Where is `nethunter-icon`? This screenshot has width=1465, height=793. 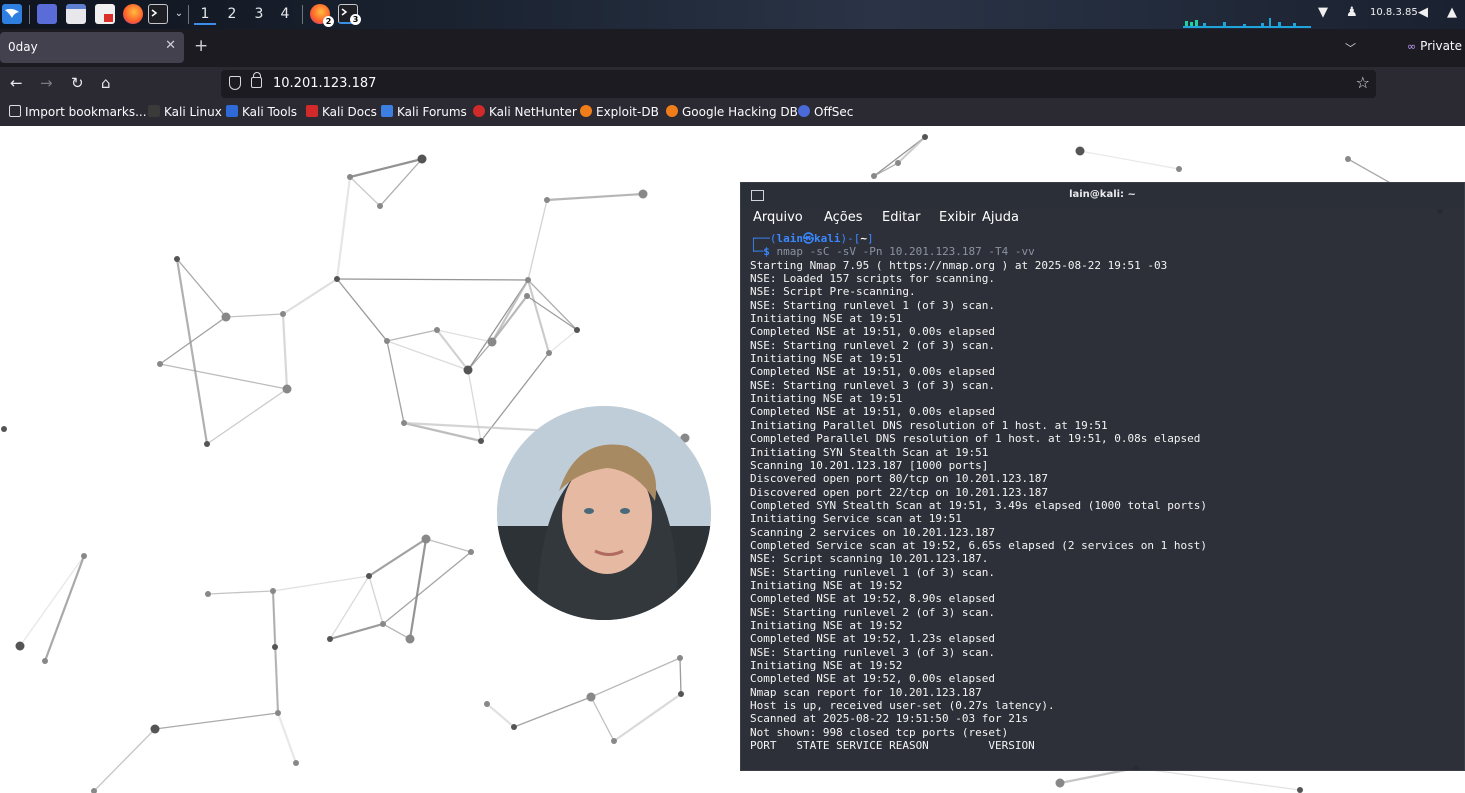
nethunter-icon is located at coordinates (479, 111).